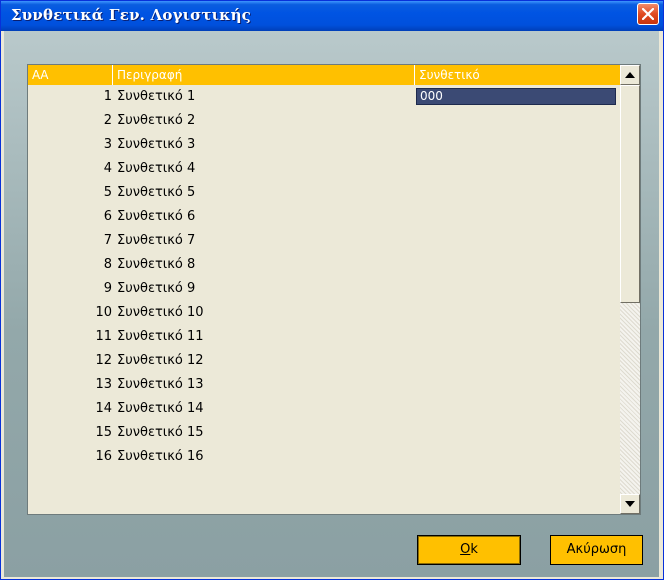  What do you see at coordinates (630, 194) in the screenshot?
I see `scroll-thumb` at bounding box center [630, 194].